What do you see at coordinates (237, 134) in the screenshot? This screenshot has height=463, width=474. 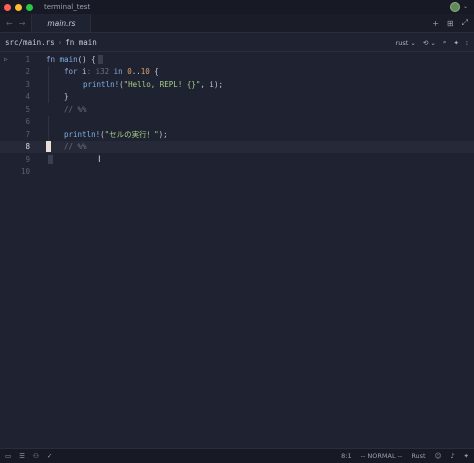 I see `code-line-7: 7 println!("セルの実行！");` at bounding box center [237, 134].